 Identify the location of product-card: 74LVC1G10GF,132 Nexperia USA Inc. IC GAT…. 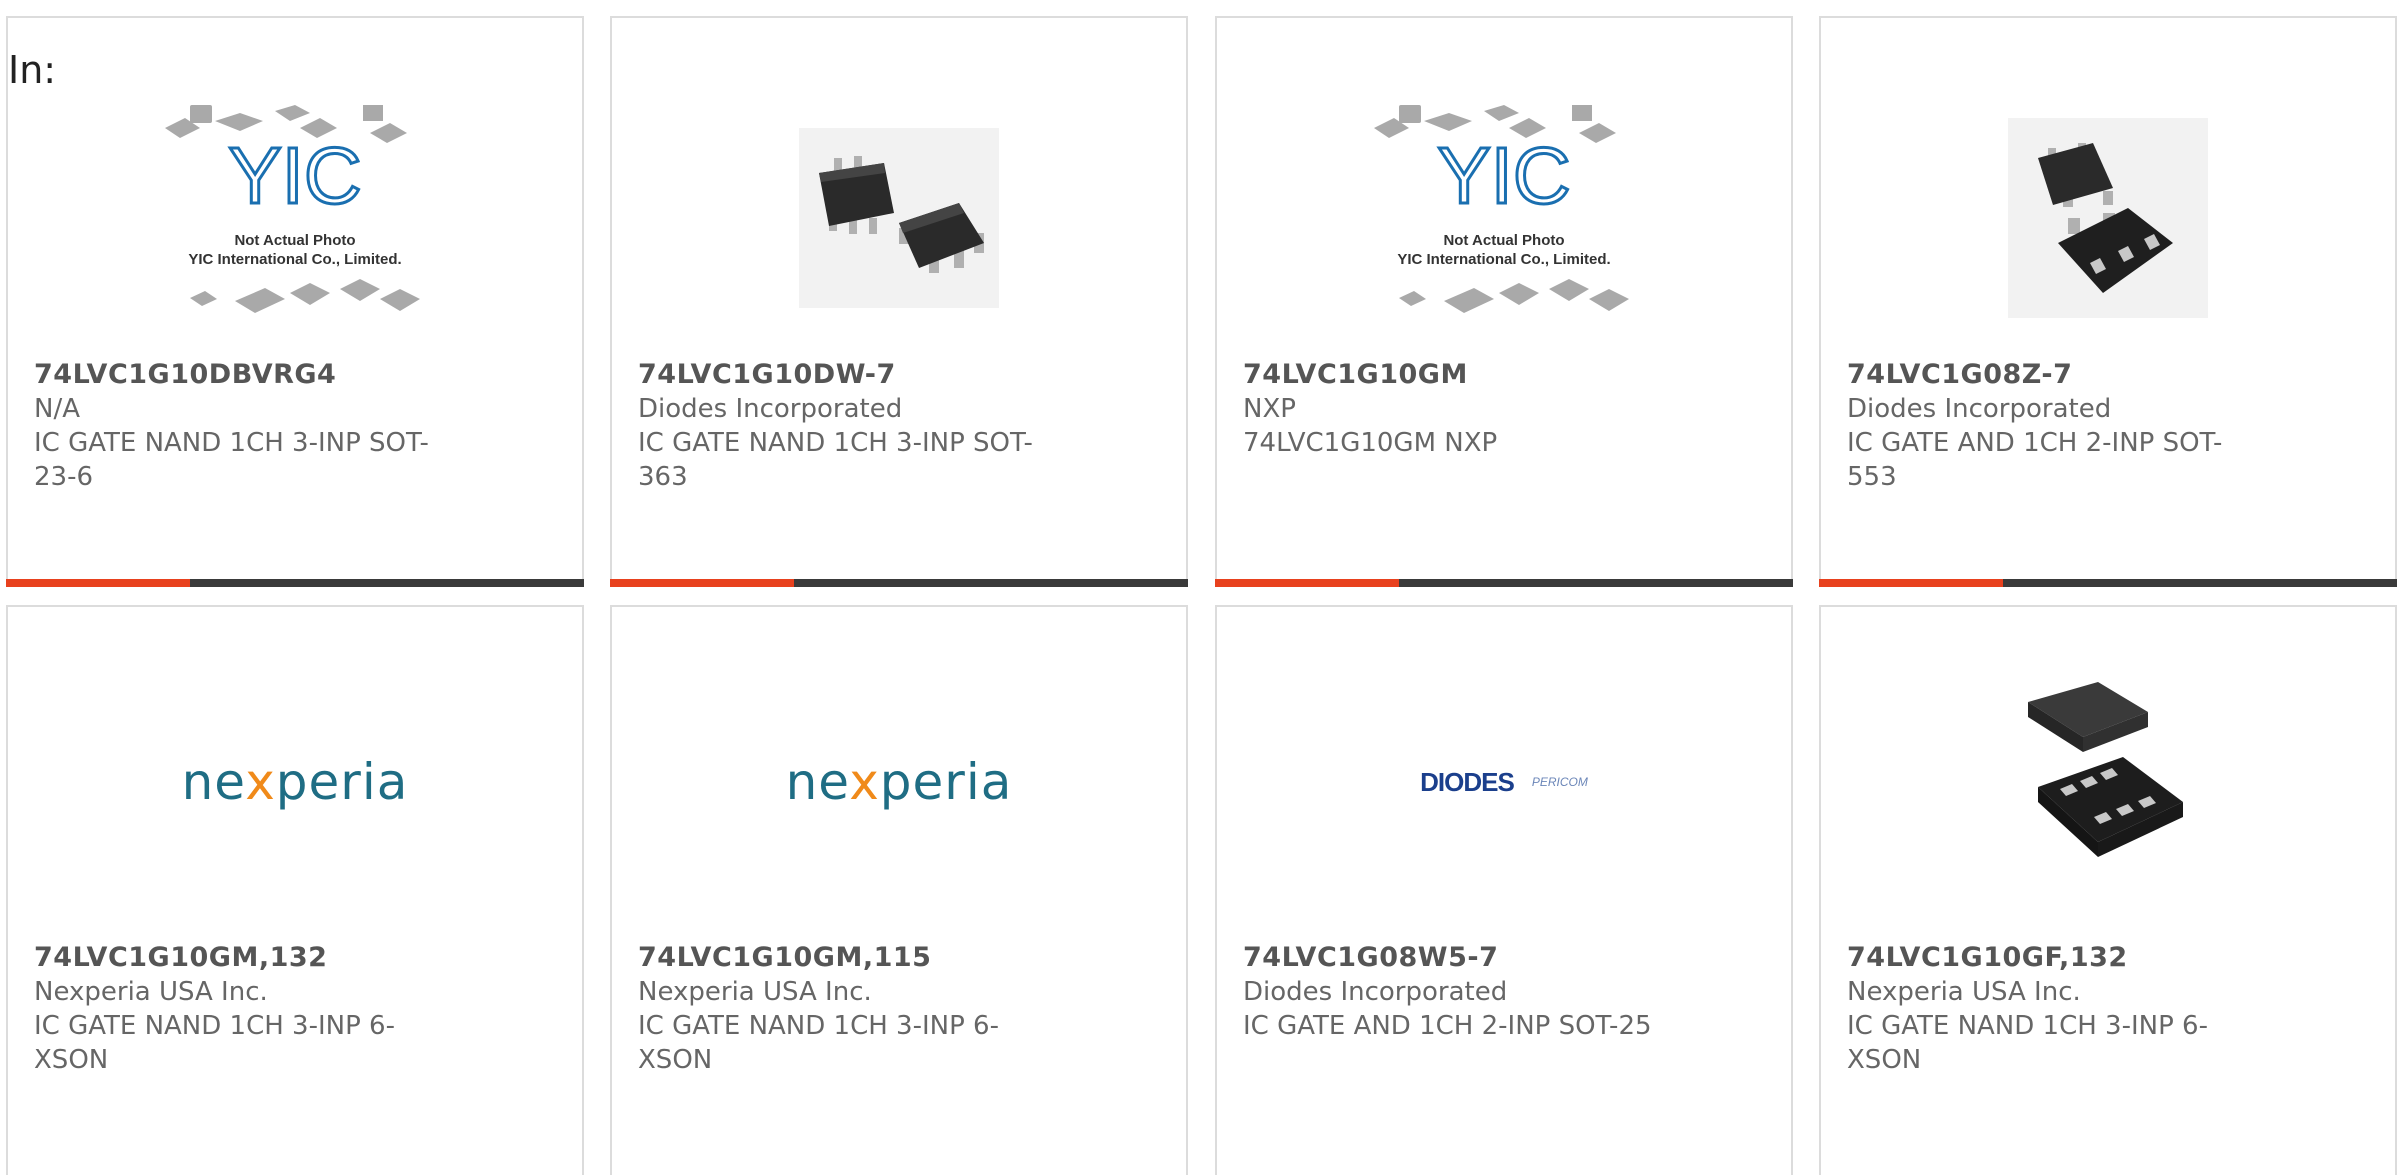
(2108, 890).